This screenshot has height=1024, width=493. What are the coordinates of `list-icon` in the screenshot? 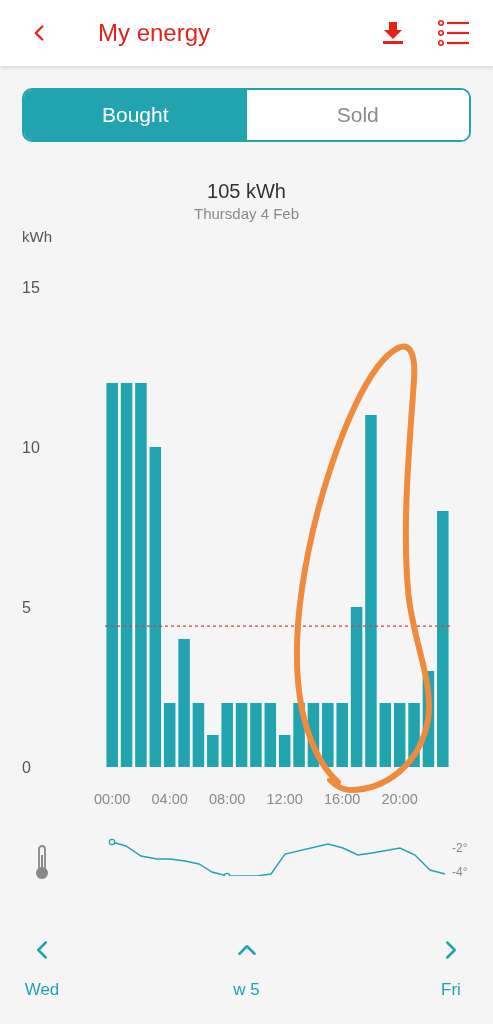 It's located at (454, 33).